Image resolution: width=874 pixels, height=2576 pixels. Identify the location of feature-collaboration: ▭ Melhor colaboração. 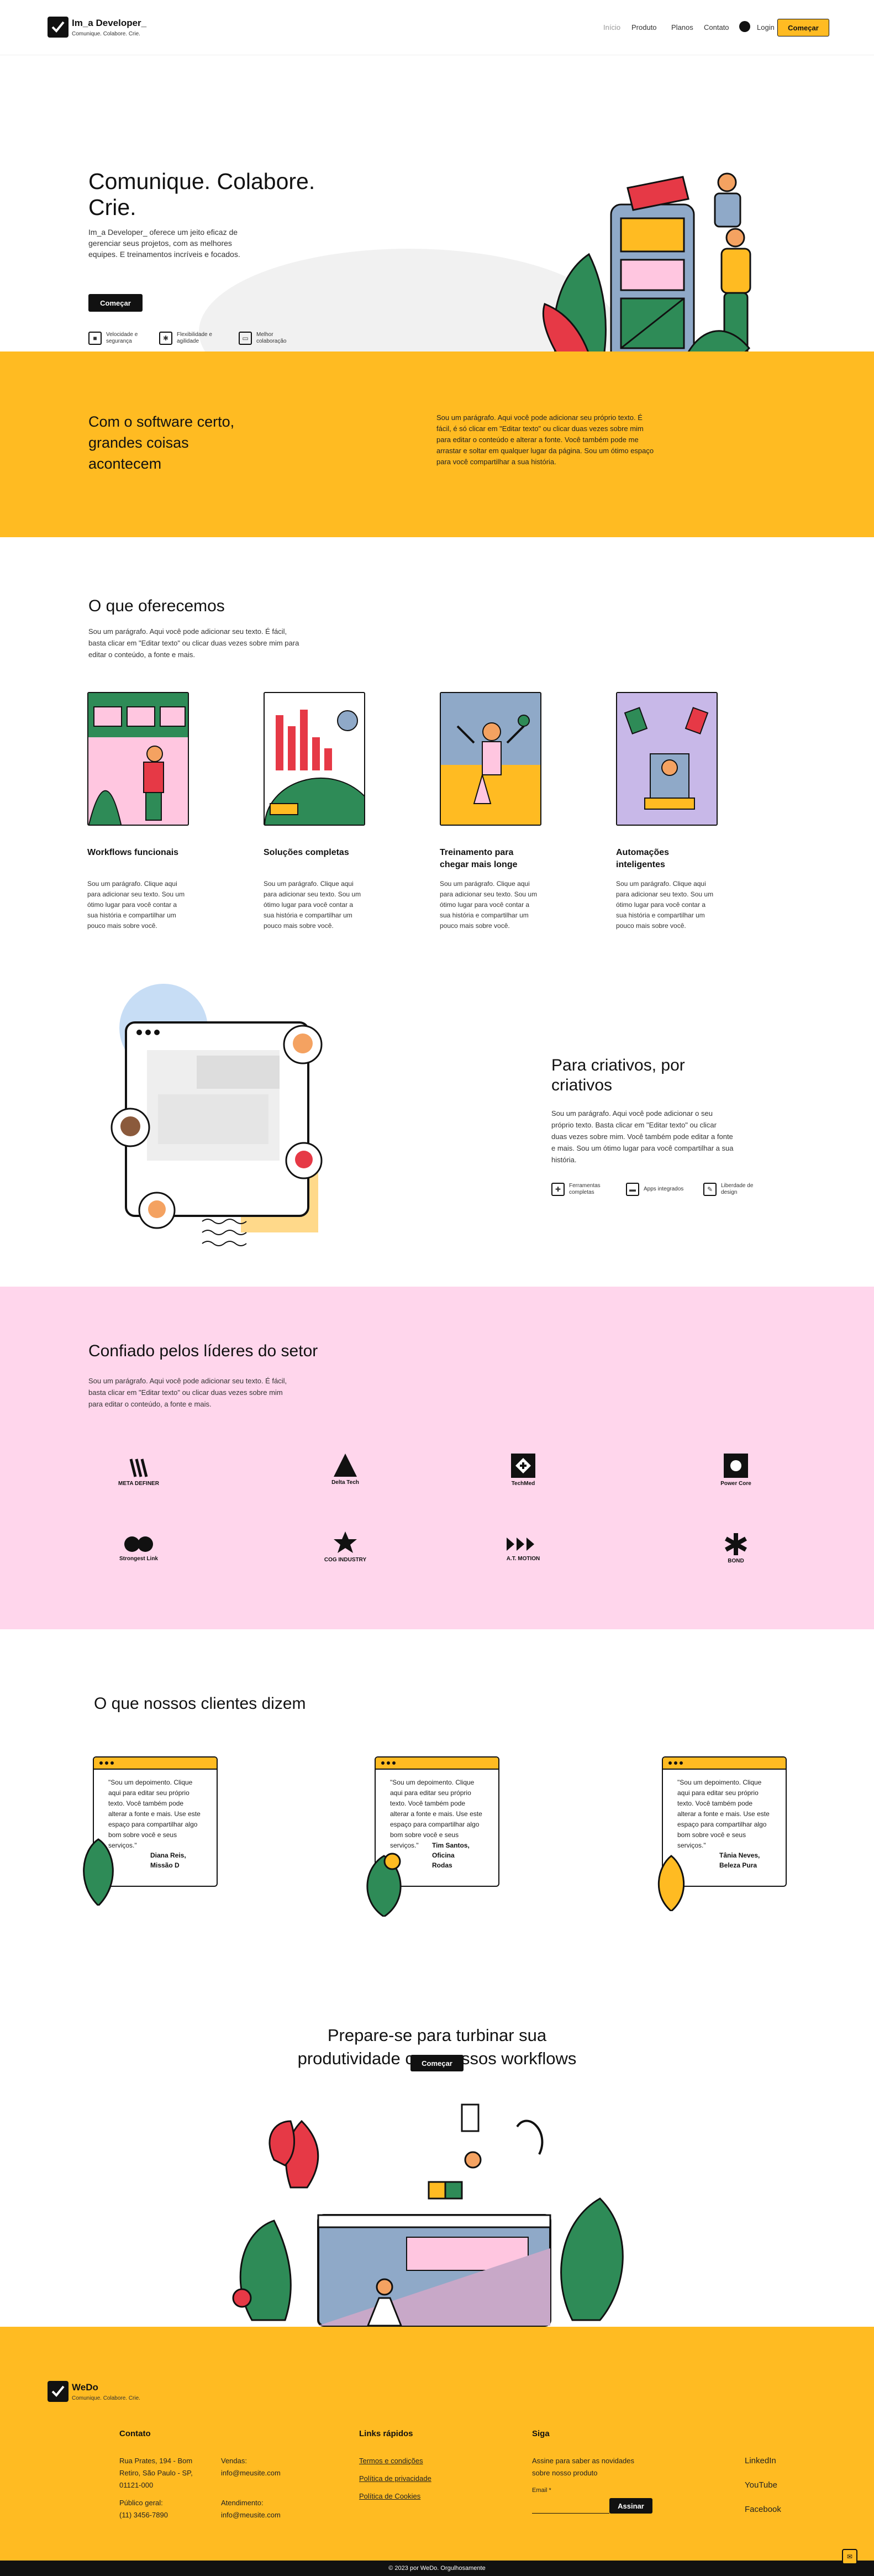
(269, 338).